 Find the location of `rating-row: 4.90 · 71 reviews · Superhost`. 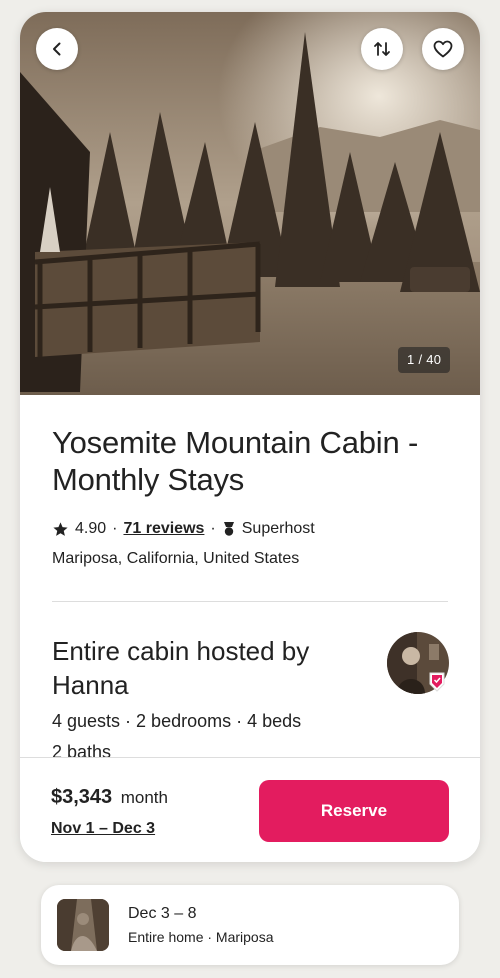

rating-row: 4.90 · 71 reviews · Superhost is located at coordinates (183, 529).